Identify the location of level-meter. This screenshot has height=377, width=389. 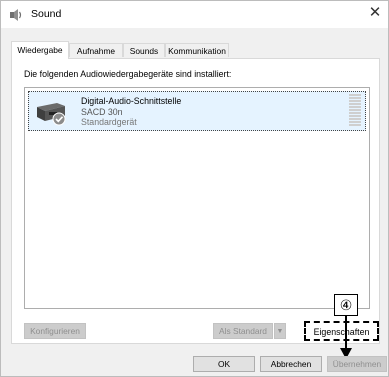
(355, 111).